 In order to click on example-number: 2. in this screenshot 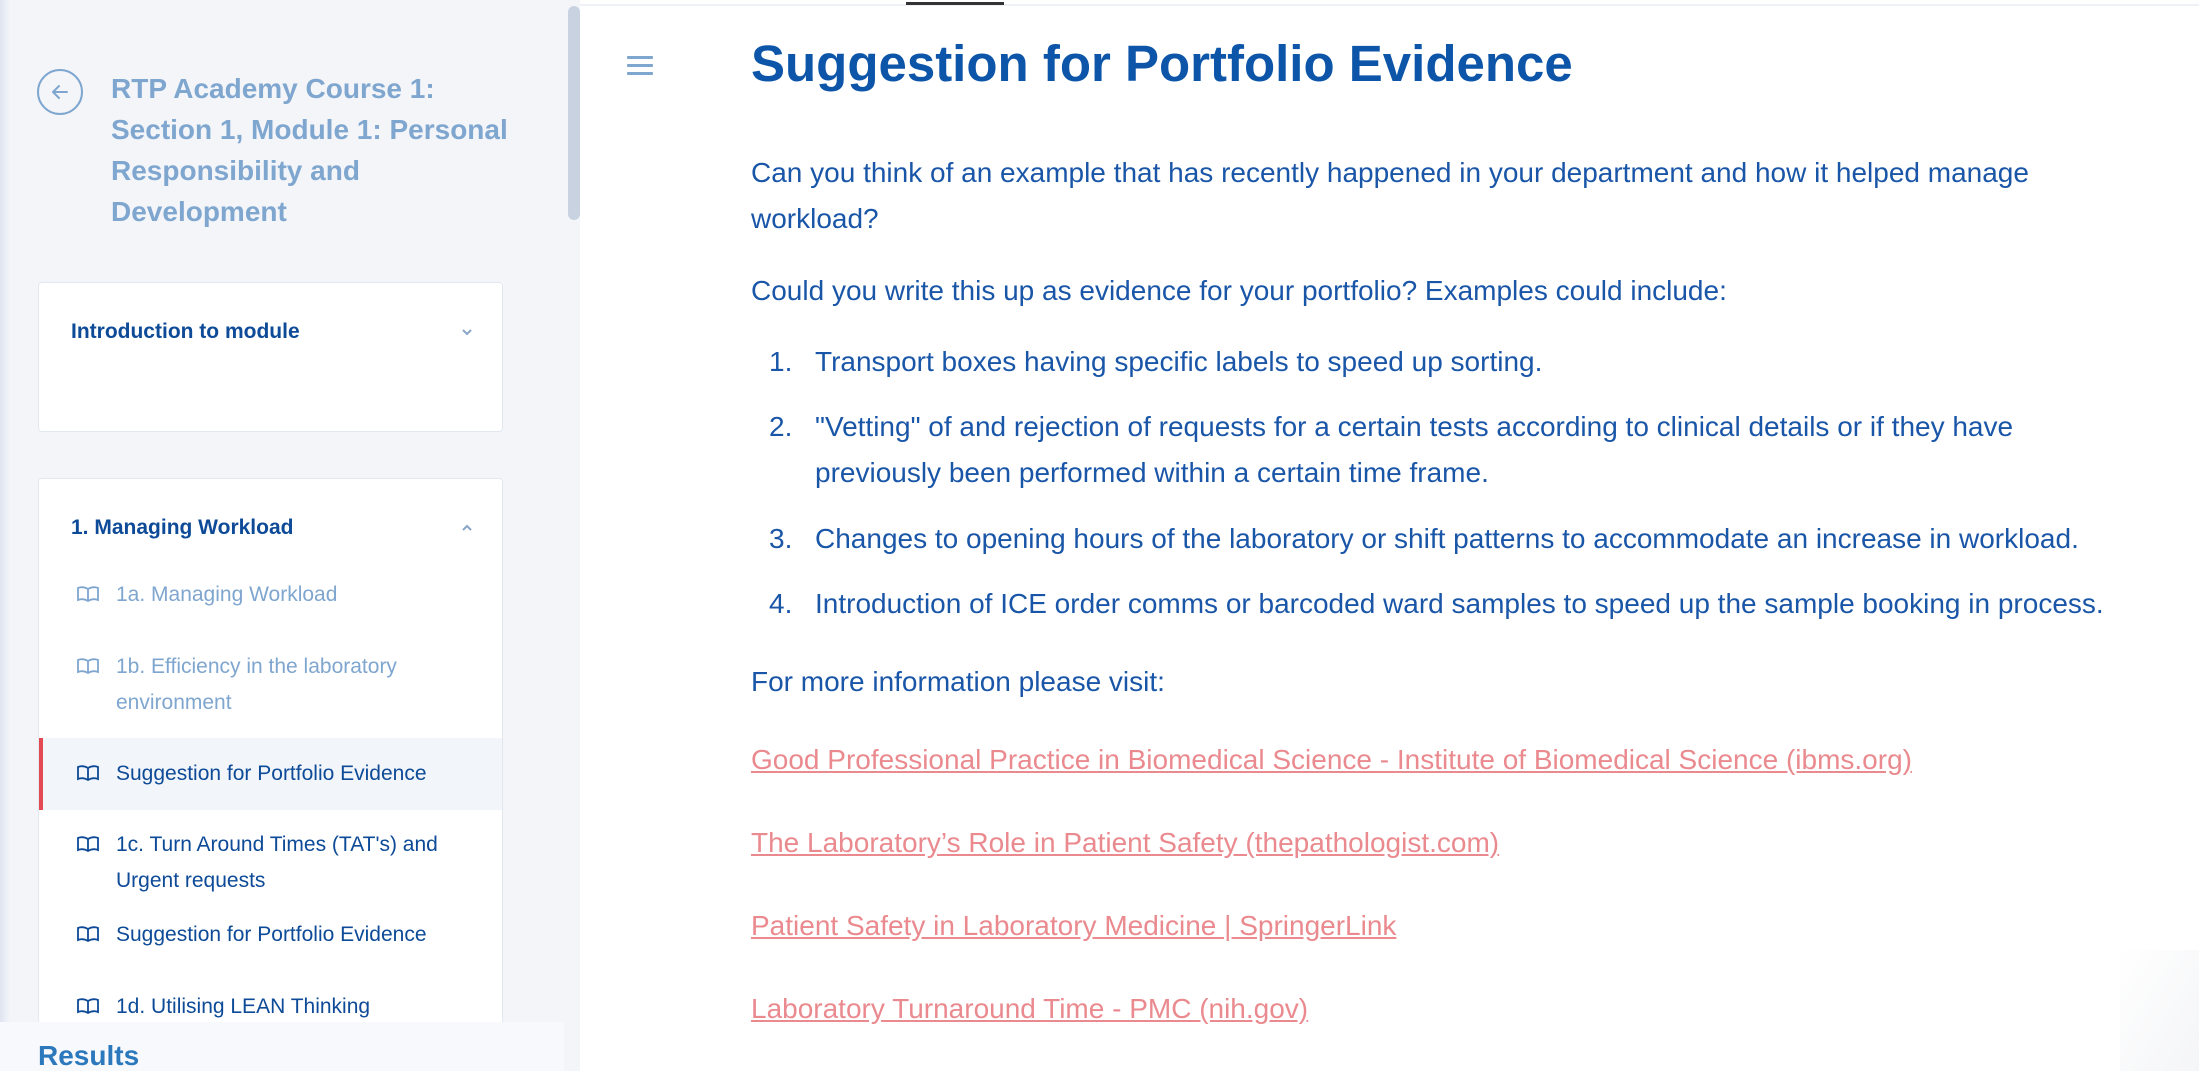, I will do `click(781, 426)`.